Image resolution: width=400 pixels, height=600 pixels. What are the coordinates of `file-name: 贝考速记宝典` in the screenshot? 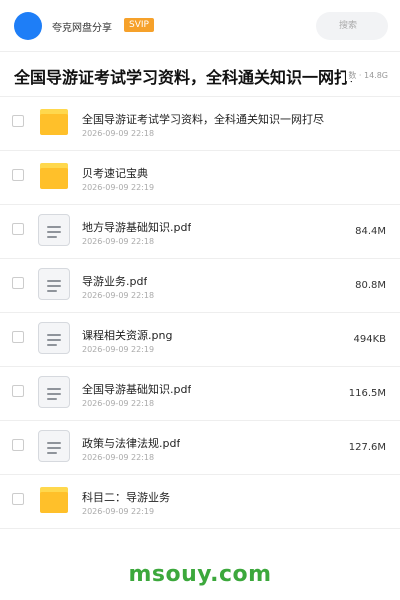 It's located at (115, 173).